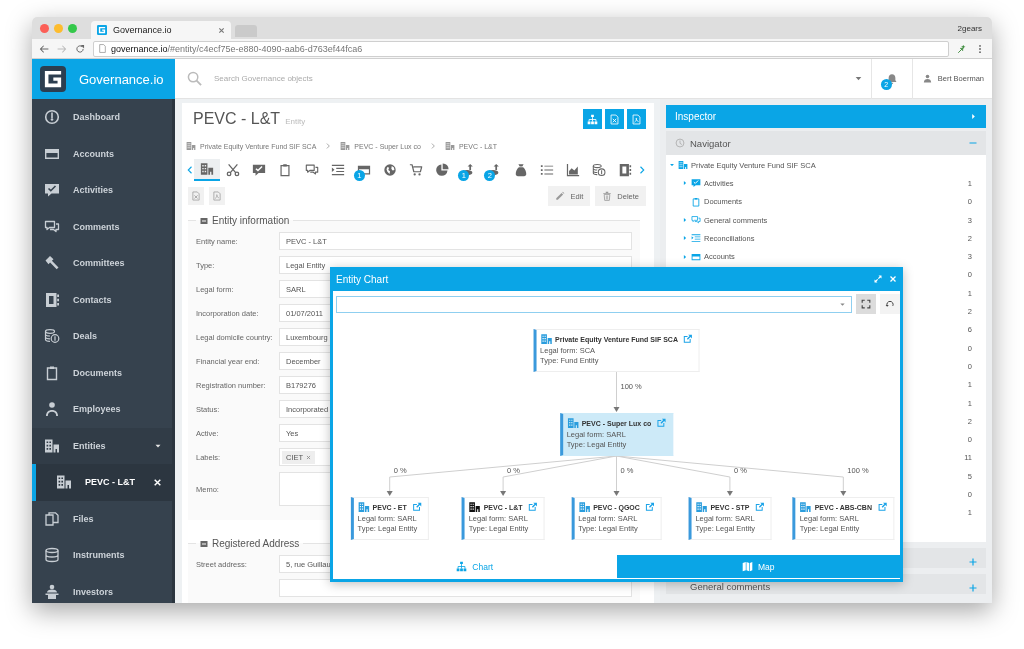  What do you see at coordinates (52, 263) in the screenshot?
I see `hammer-icon` at bounding box center [52, 263].